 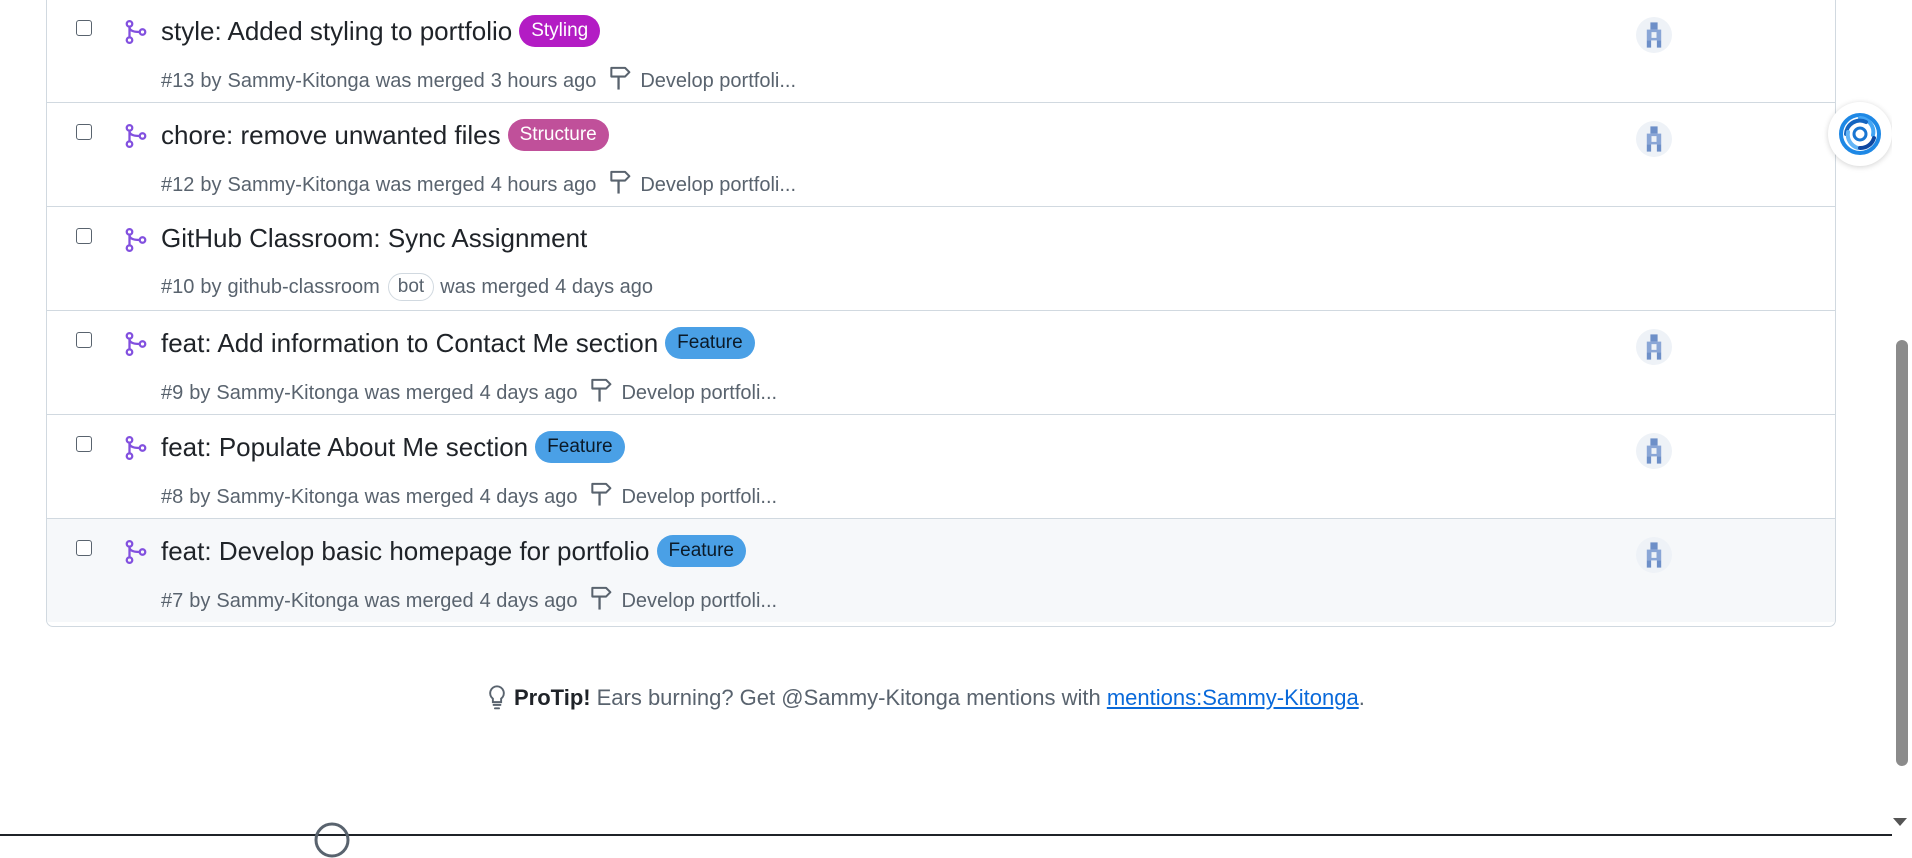 I want to click on protip-label: ProTip!, so click(x=552, y=697).